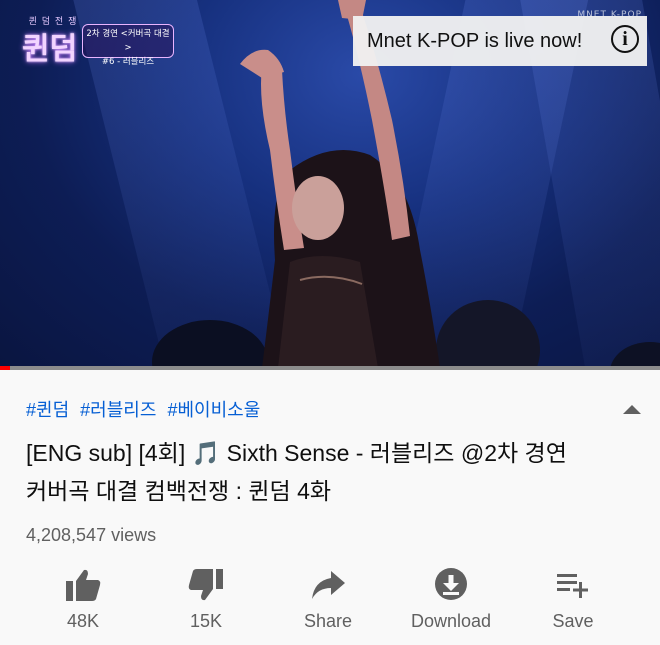  I want to click on download-button: Download, so click(451, 602).